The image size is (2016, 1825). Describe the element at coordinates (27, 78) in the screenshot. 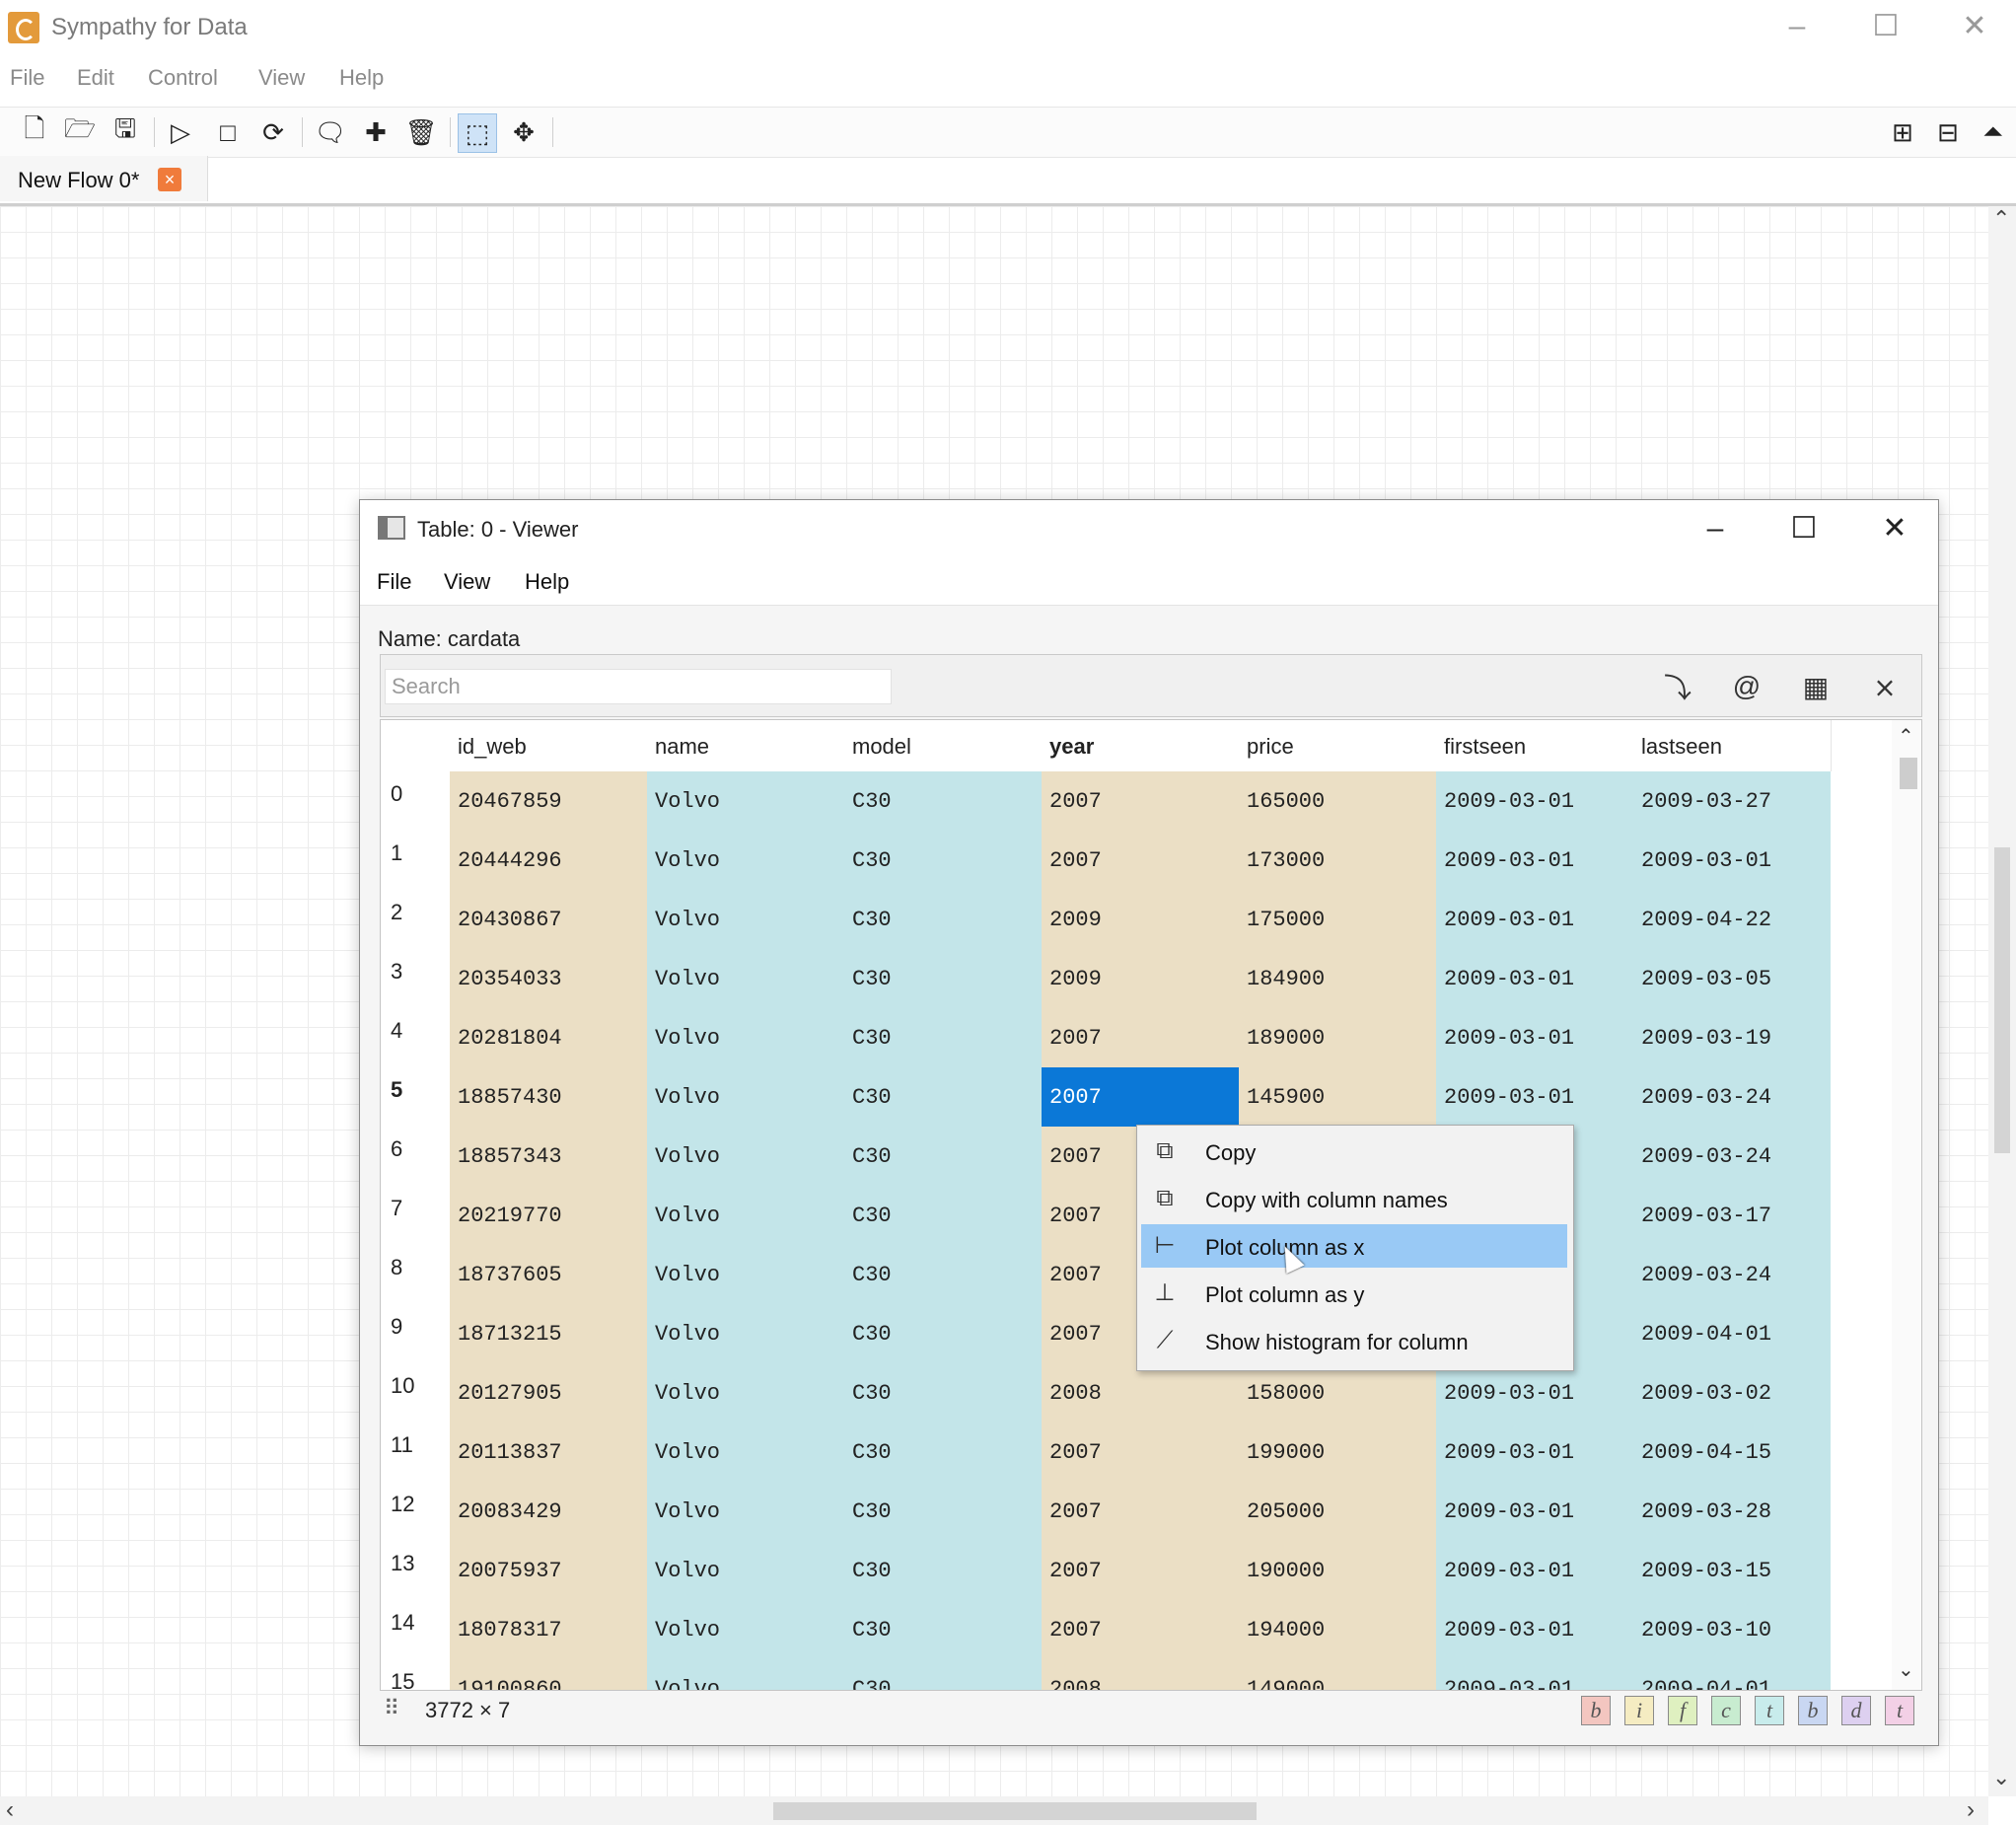

I see `menu-file: File` at that location.